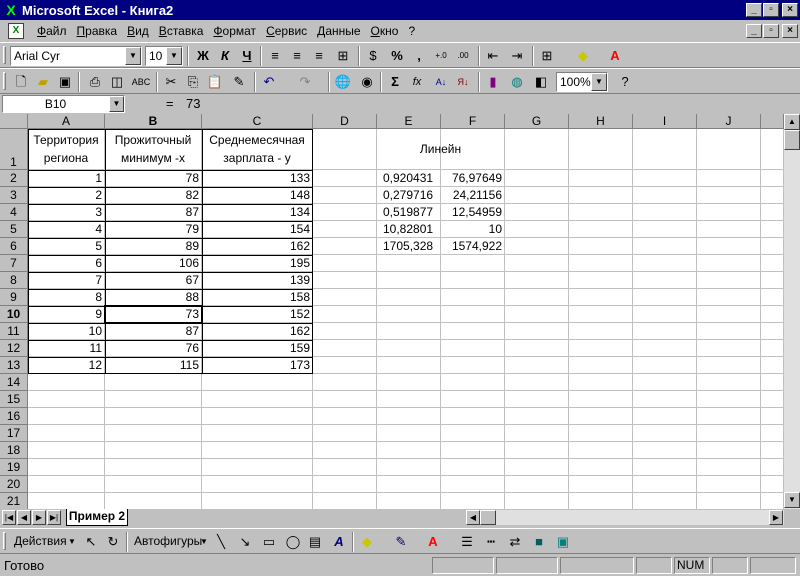 The height and width of the screenshot is (576, 800). I want to click on align-center-icon: ≡, so click(297, 56).